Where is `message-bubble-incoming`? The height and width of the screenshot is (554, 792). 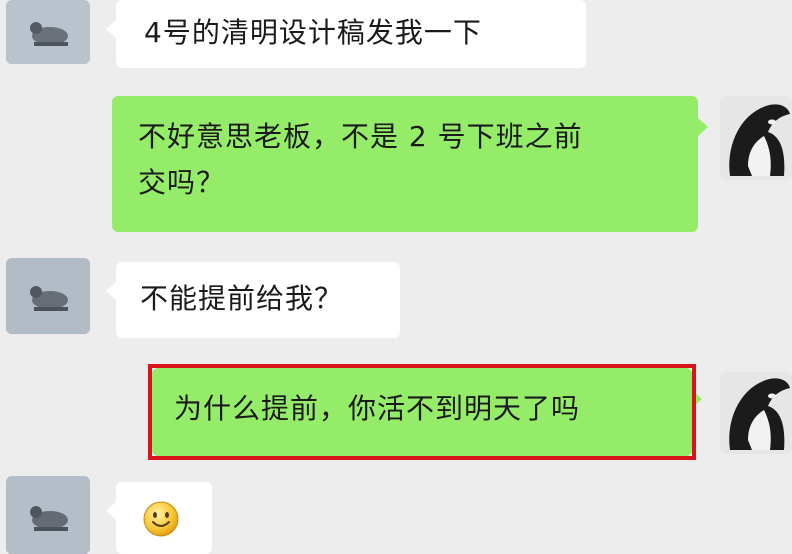
message-bubble-incoming is located at coordinates (159, 518).